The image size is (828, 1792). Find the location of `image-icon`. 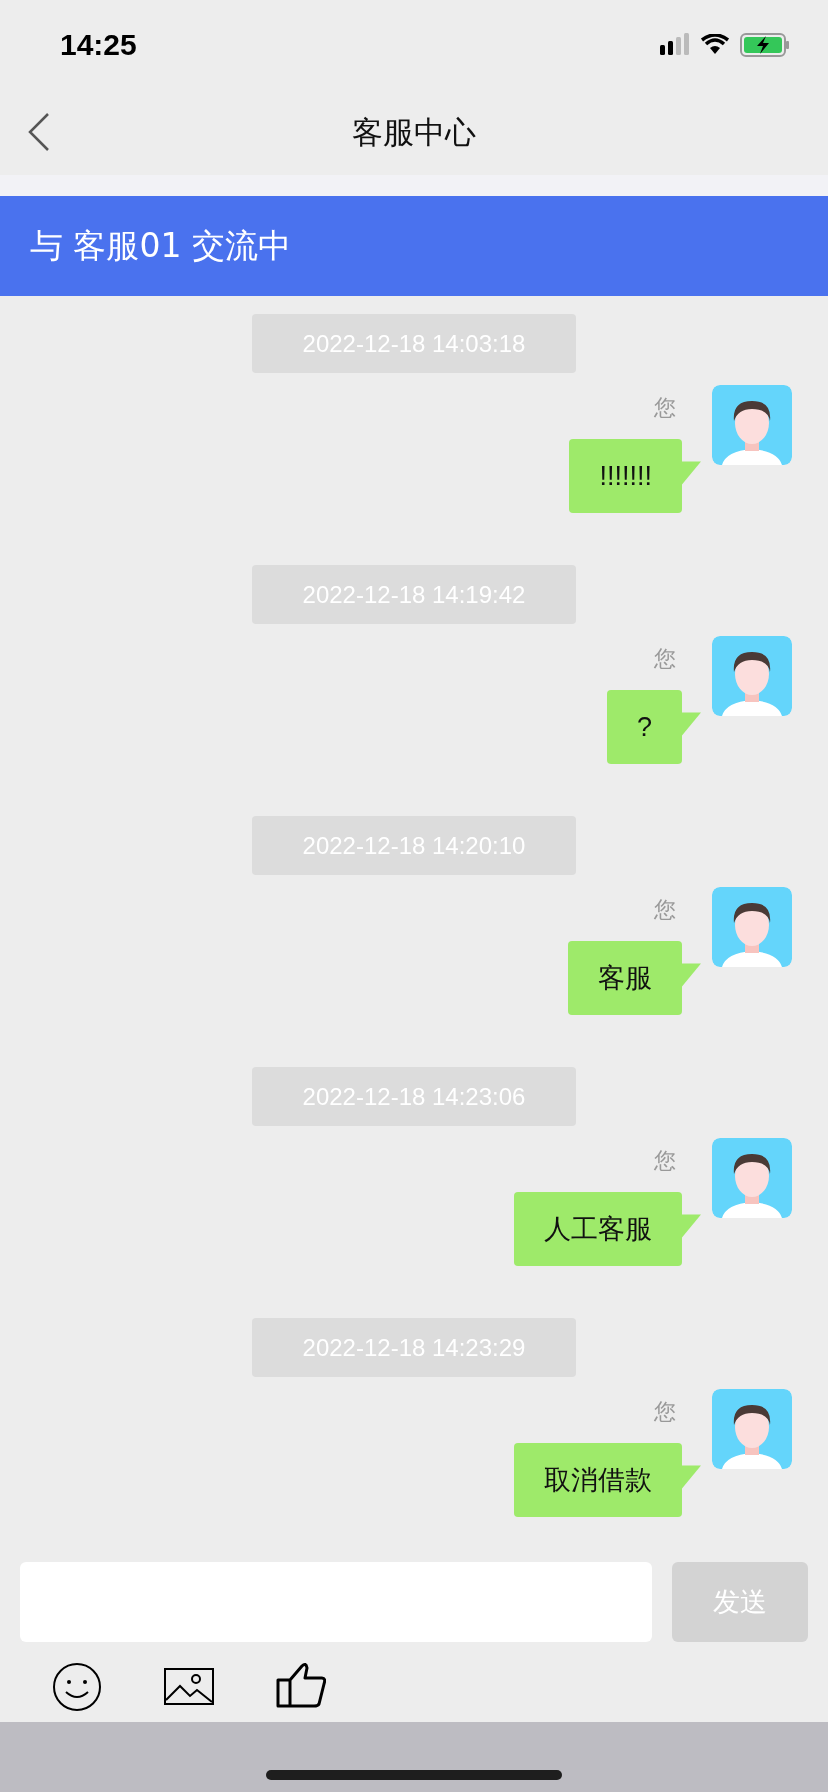

image-icon is located at coordinates (189, 1687).